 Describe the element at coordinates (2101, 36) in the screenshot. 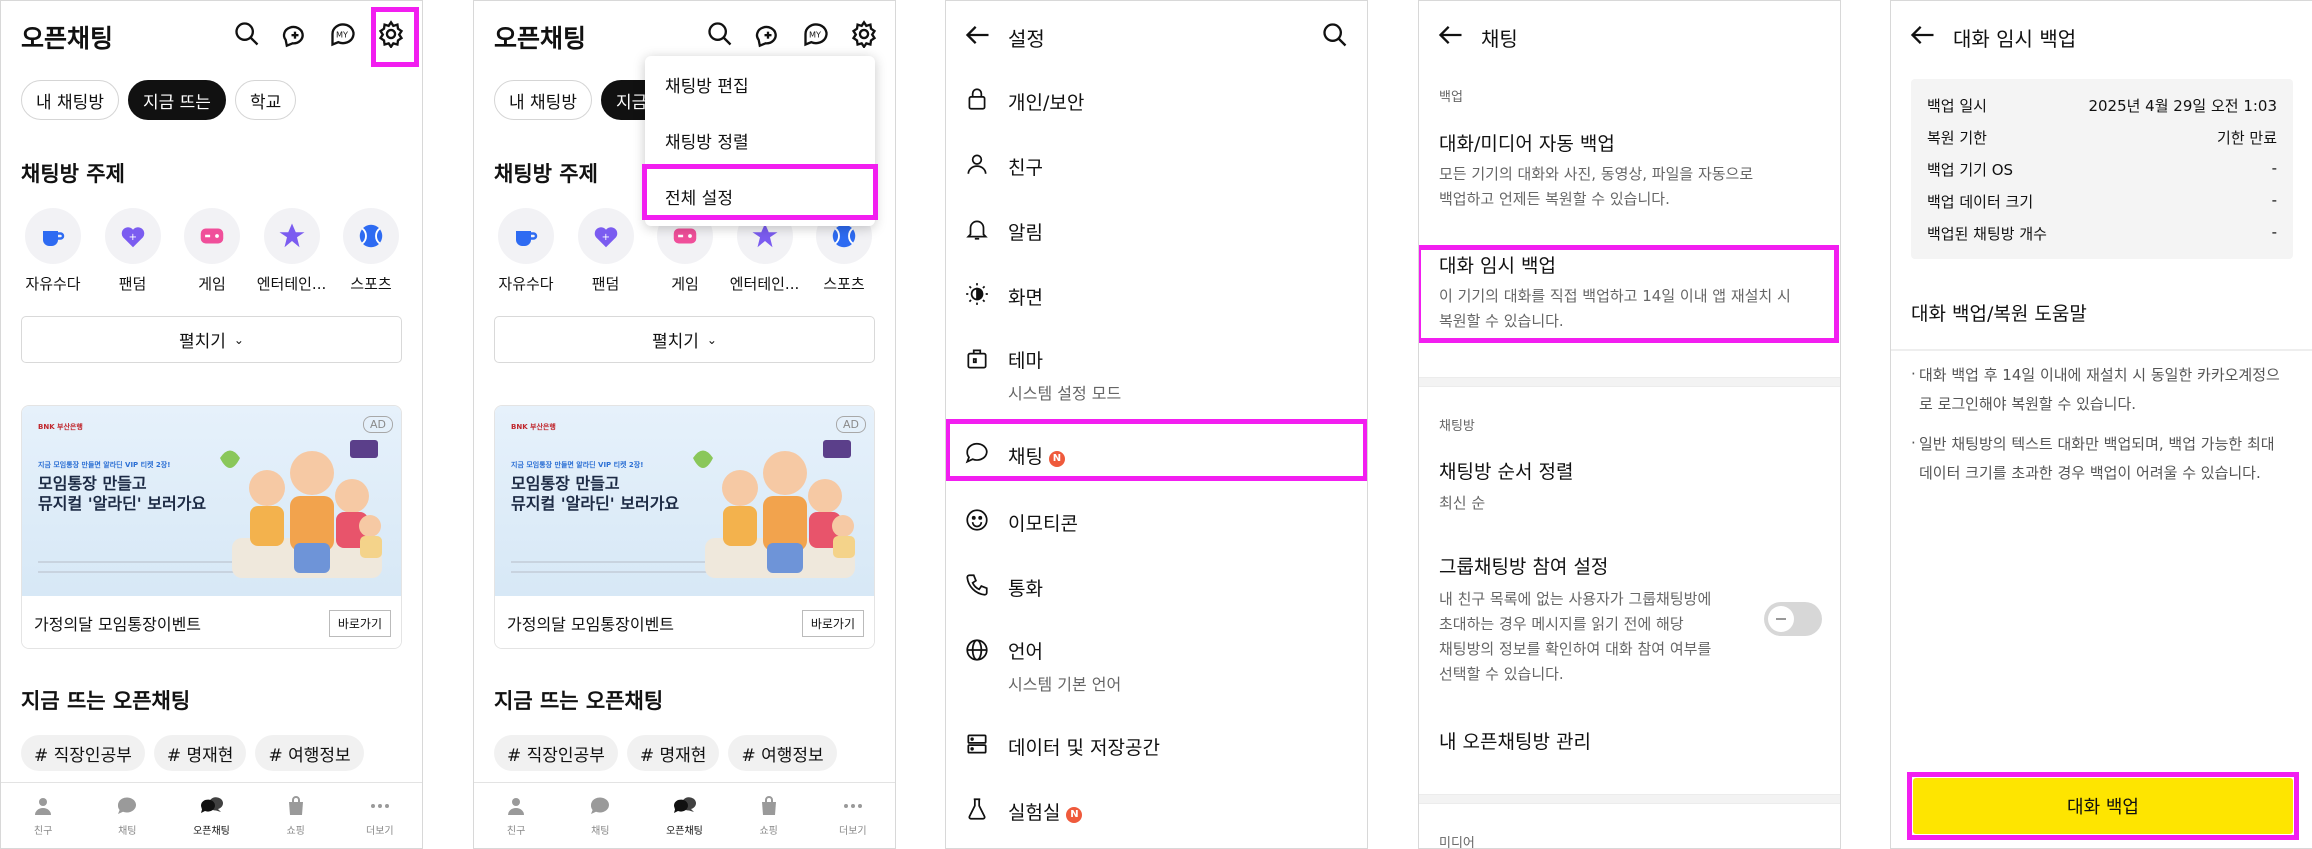

I see `header: 대화 임시 백업` at that location.